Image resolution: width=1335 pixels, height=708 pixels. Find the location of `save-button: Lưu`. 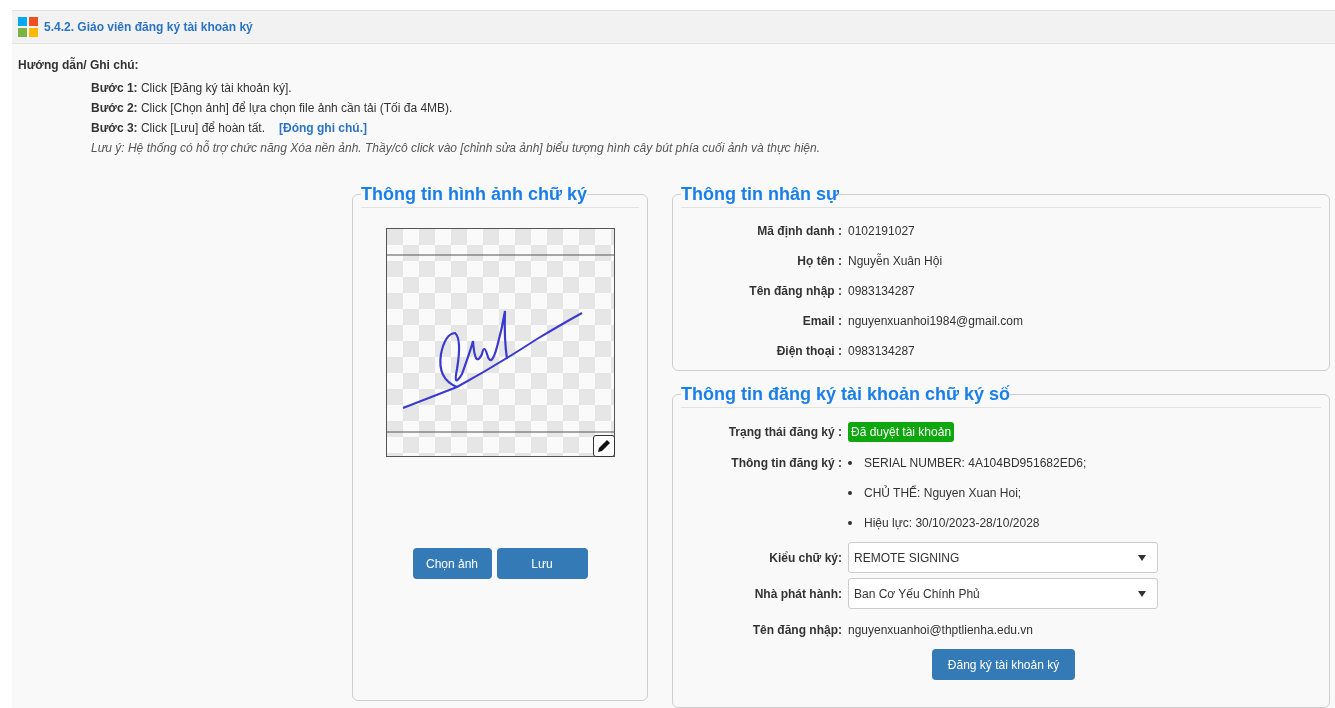

save-button: Lưu is located at coordinates (542, 563).